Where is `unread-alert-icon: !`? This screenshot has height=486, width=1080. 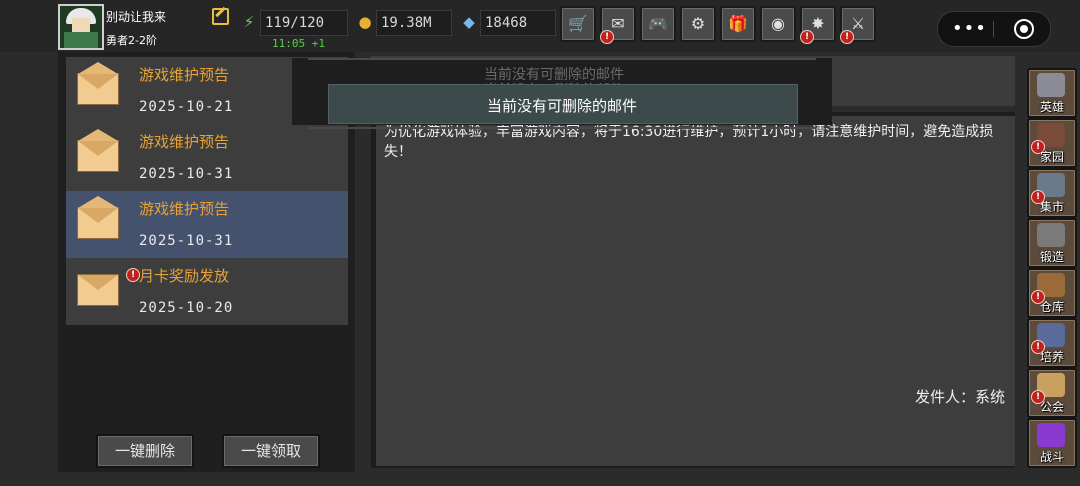 unread-alert-icon: ! is located at coordinates (133, 275).